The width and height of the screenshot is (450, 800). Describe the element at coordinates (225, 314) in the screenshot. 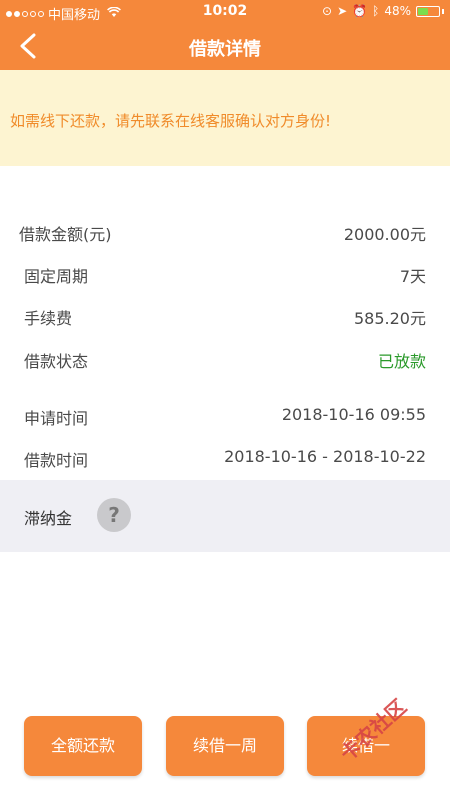

I see `detail-row-fee: 手续费 585.20元` at that location.